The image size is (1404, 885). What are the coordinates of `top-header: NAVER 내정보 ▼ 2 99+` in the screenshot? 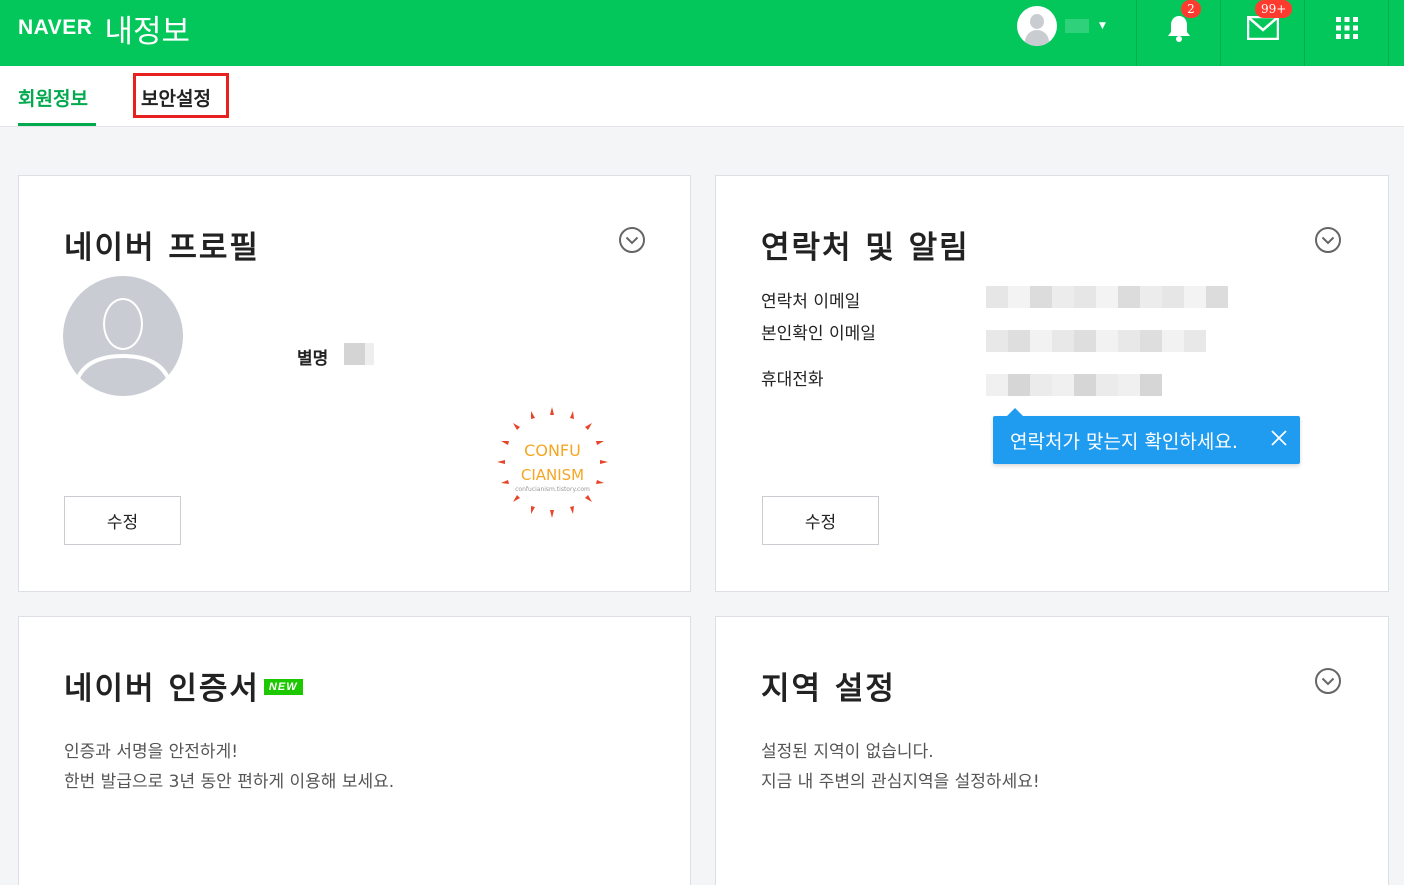 It's located at (702, 33).